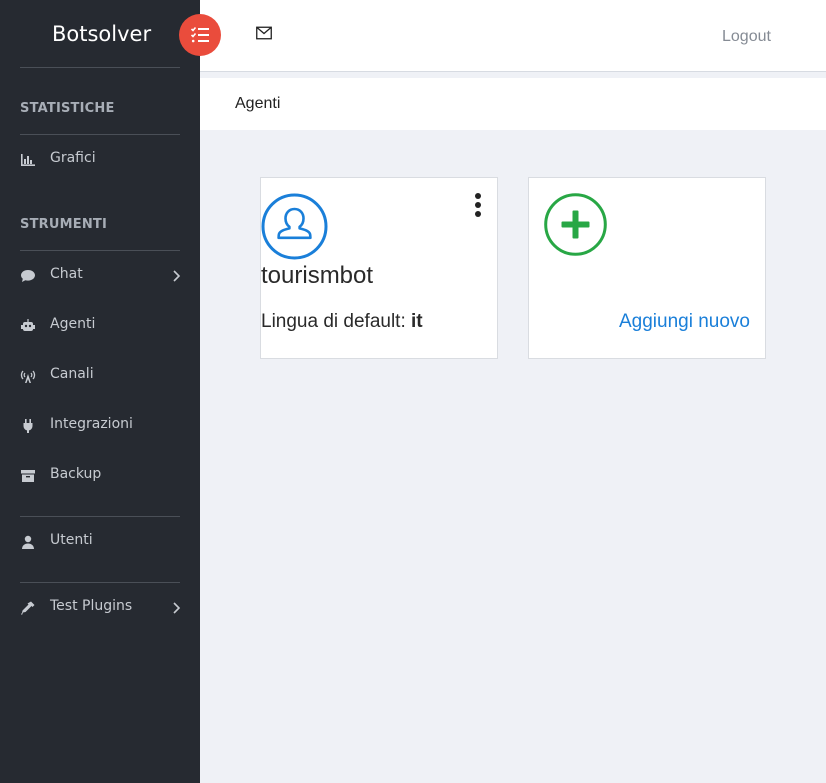 This screenshot has width=826, height=783. Describe the element at coordinates (100, 542) in the screenshot. I see `sidebar-item-utenti: Utenti` at that location.